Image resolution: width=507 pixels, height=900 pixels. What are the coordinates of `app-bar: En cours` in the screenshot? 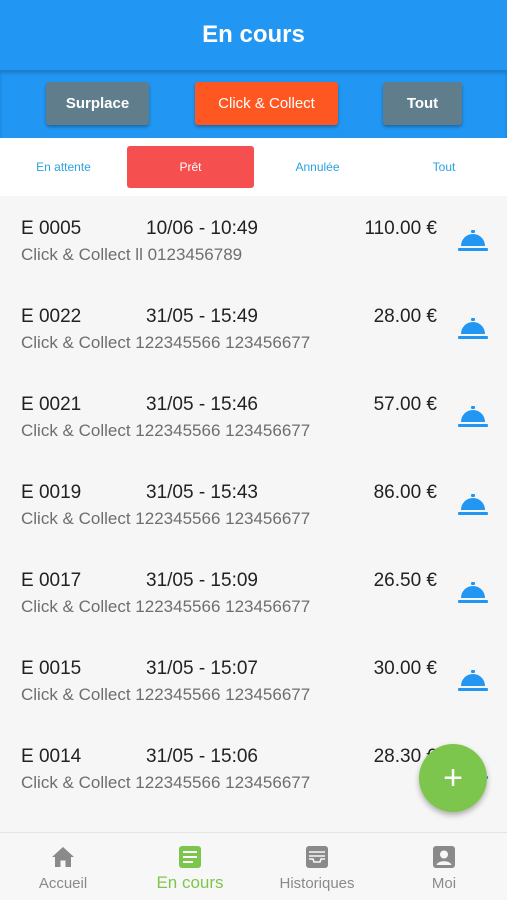 It's located at (253, 35).